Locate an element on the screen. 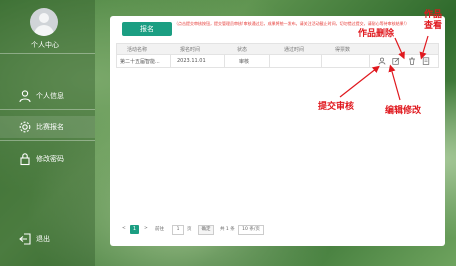 This screenshot has height=266, width=456. column-header-votes: 得票数 is located at coordinates (343, 50).